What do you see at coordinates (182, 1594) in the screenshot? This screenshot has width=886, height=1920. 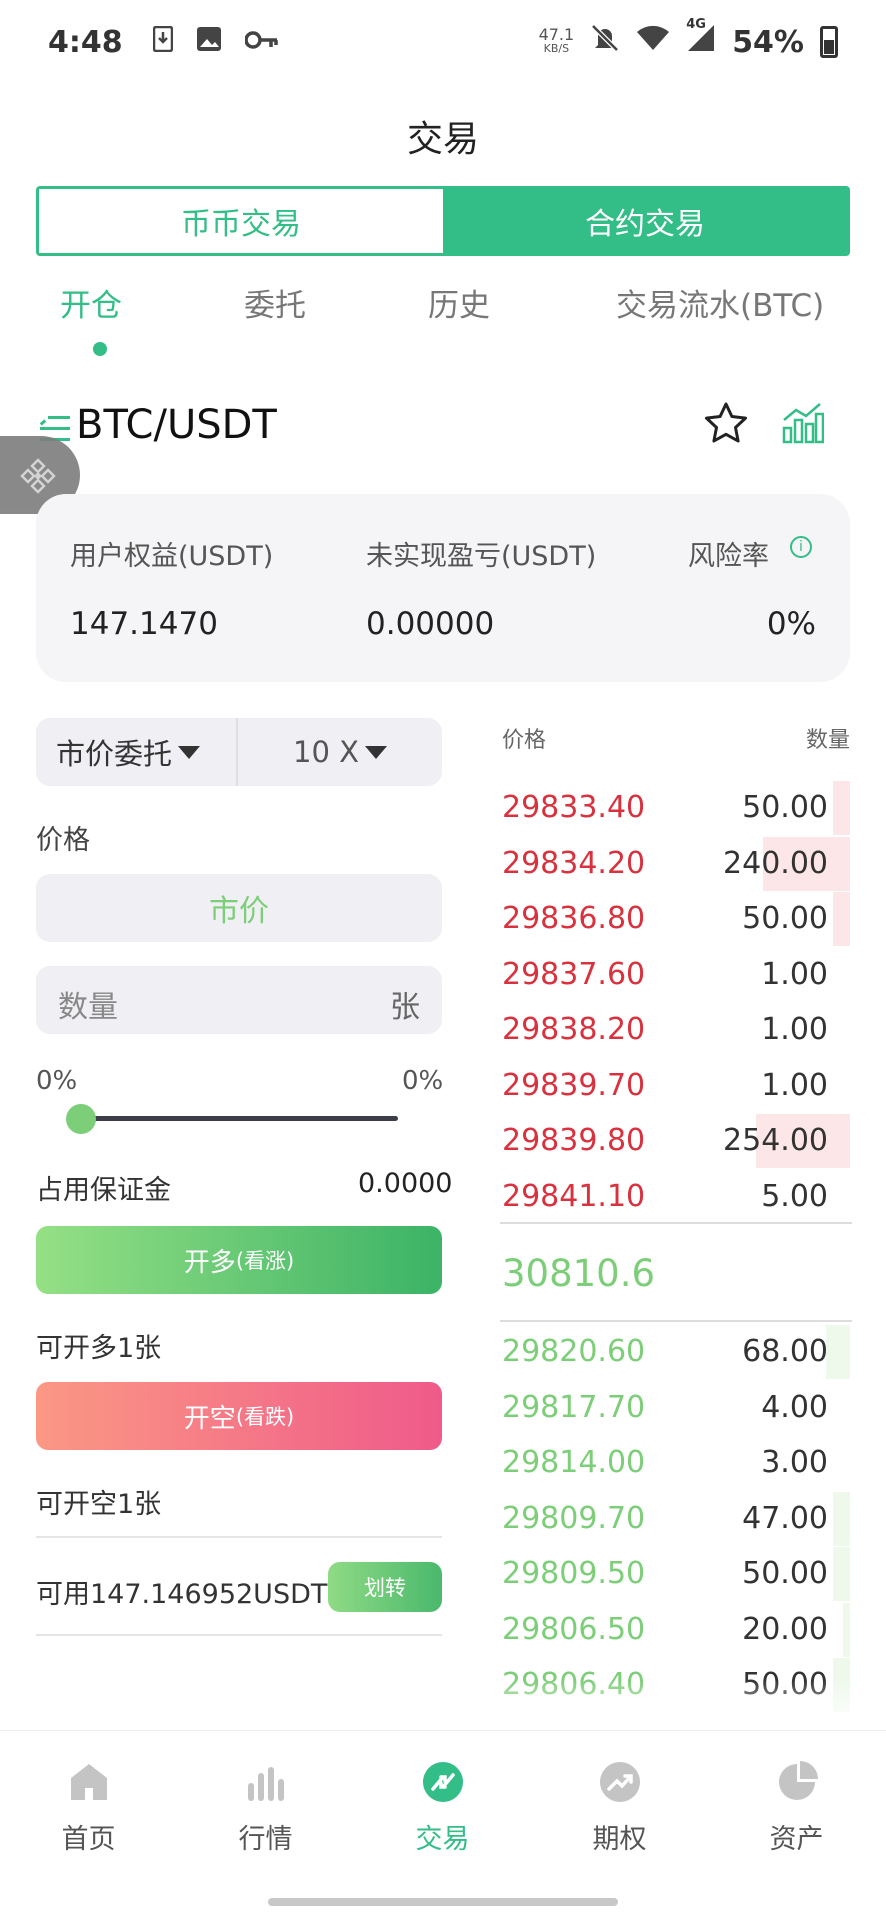 I see `available-balance: 可用147.146952USDT` at bounding box center [182, 1594].